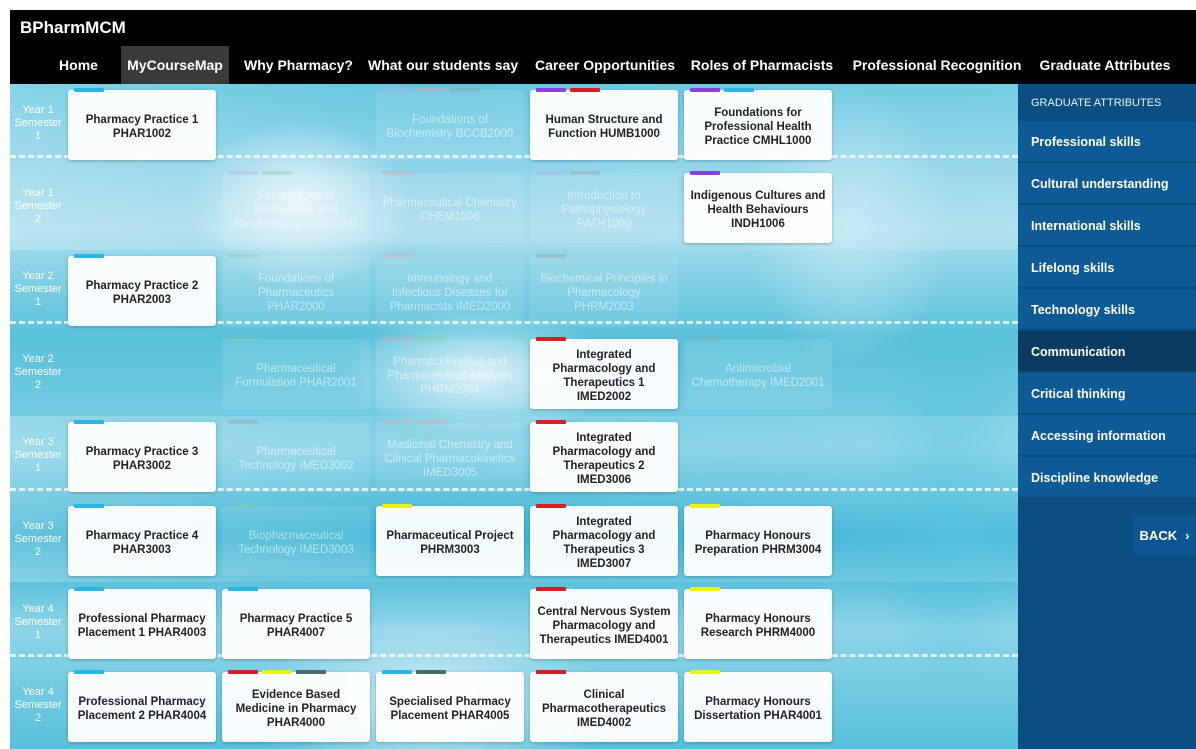 Image resolution: width=1196 pixels, height=749 pixels. I want to click on course-title: Antimicrobial Chemotherapy IMED2001, so click(758, 376).